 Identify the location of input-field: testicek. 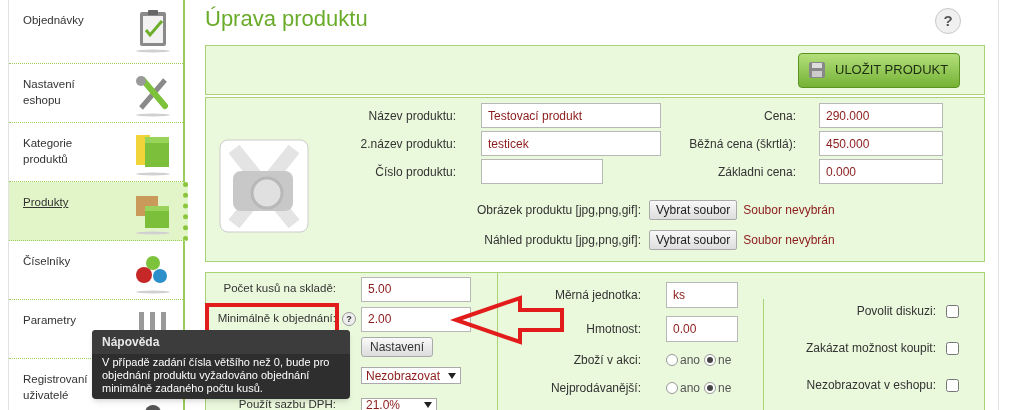
(571, 143).